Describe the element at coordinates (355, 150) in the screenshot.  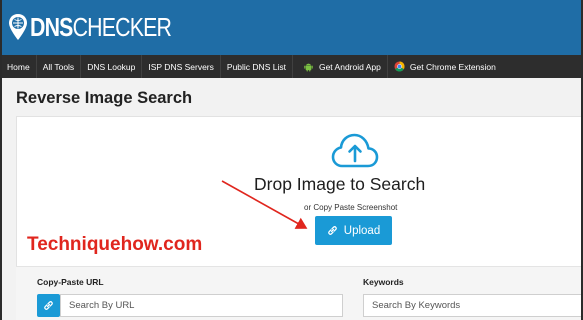
I see `cloud-upload-icon` at that location.